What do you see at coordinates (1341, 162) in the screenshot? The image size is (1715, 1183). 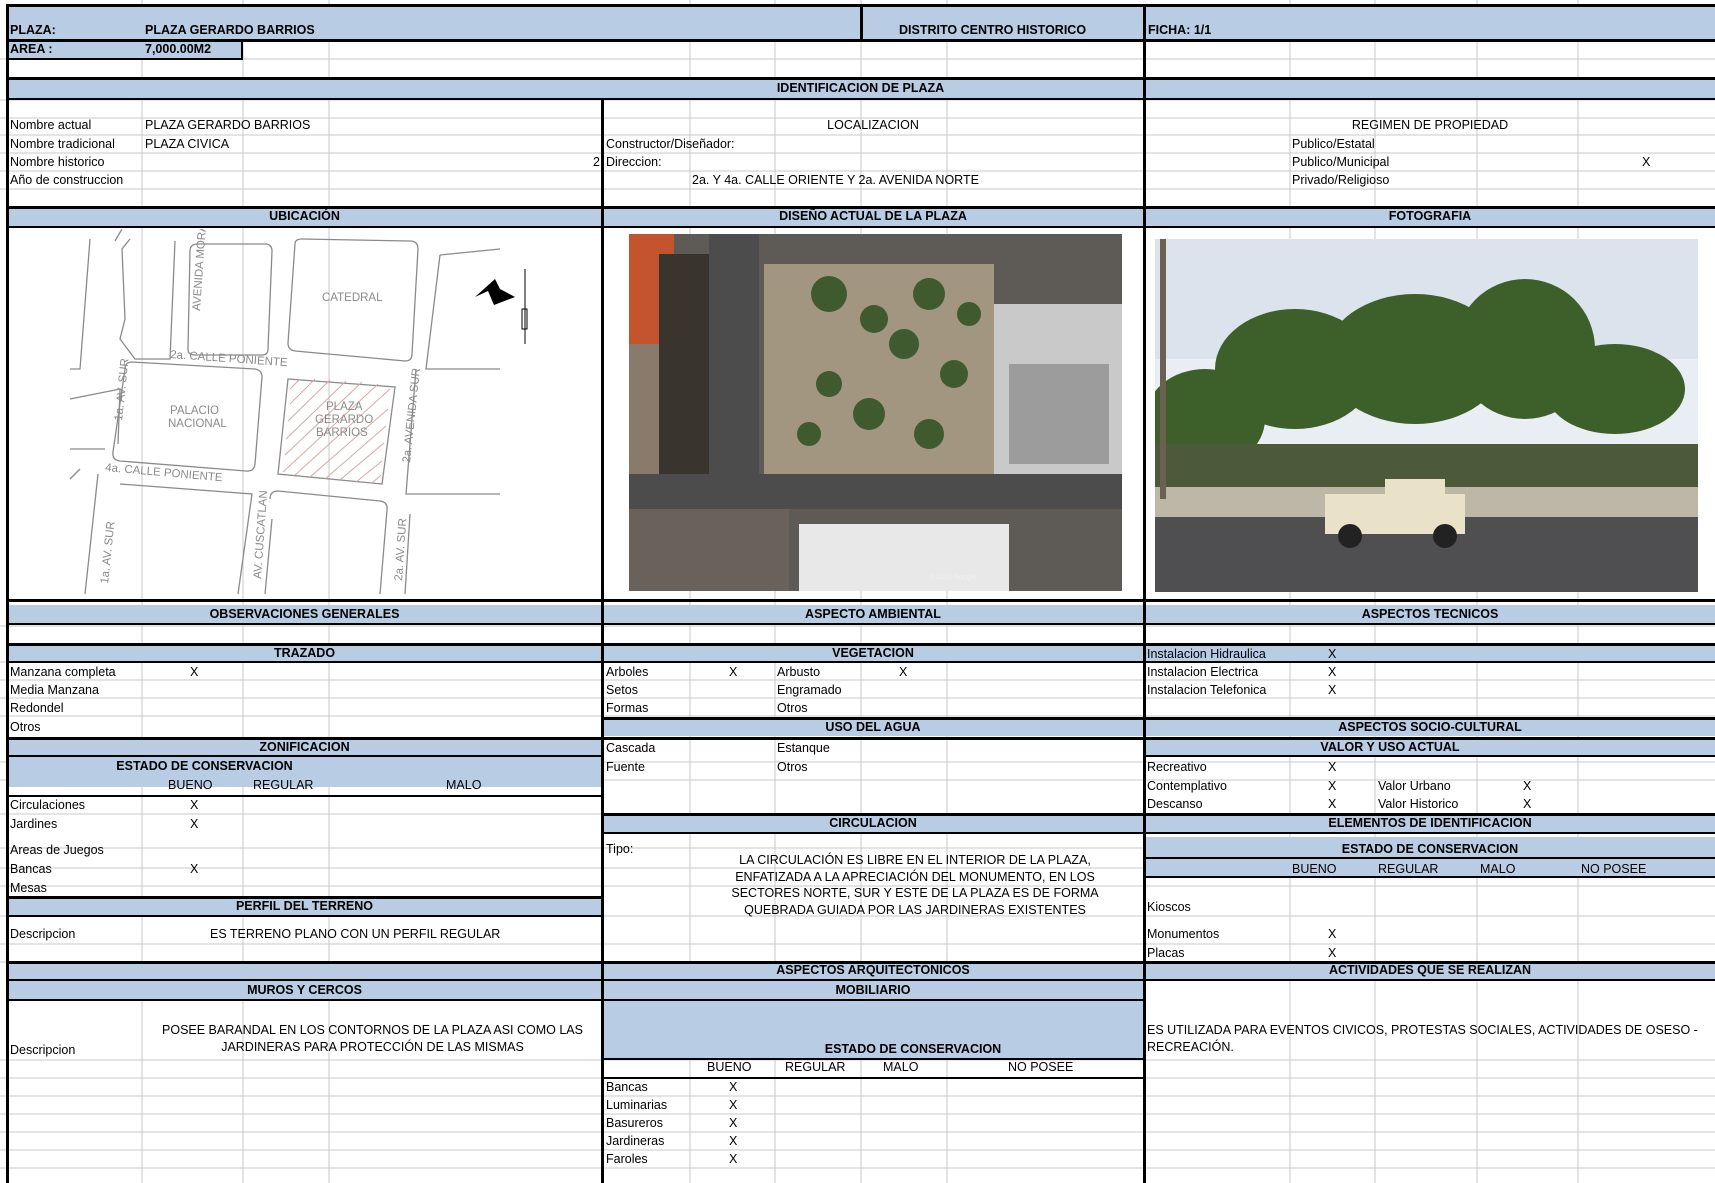 I see `regimen-label: Publico/Municipal` at bounding box center [1341, 162].